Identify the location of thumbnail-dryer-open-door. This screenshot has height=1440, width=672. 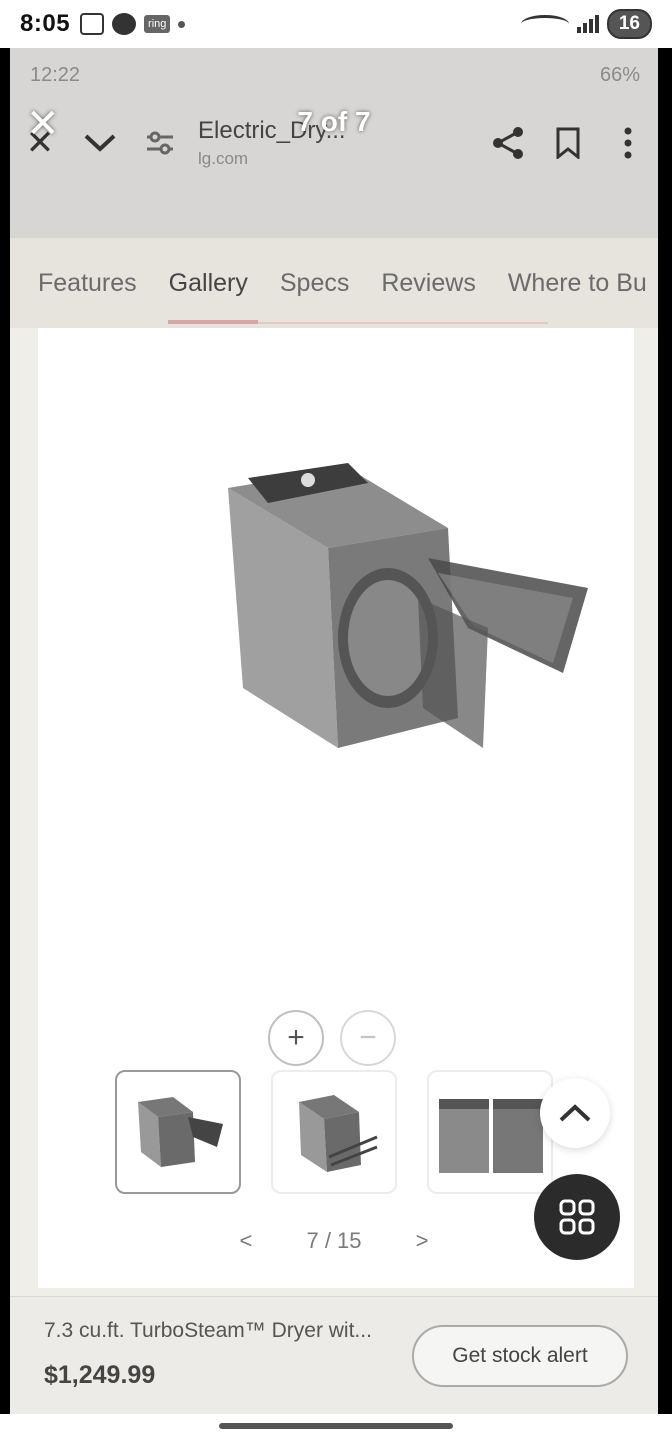
(180, 1132).